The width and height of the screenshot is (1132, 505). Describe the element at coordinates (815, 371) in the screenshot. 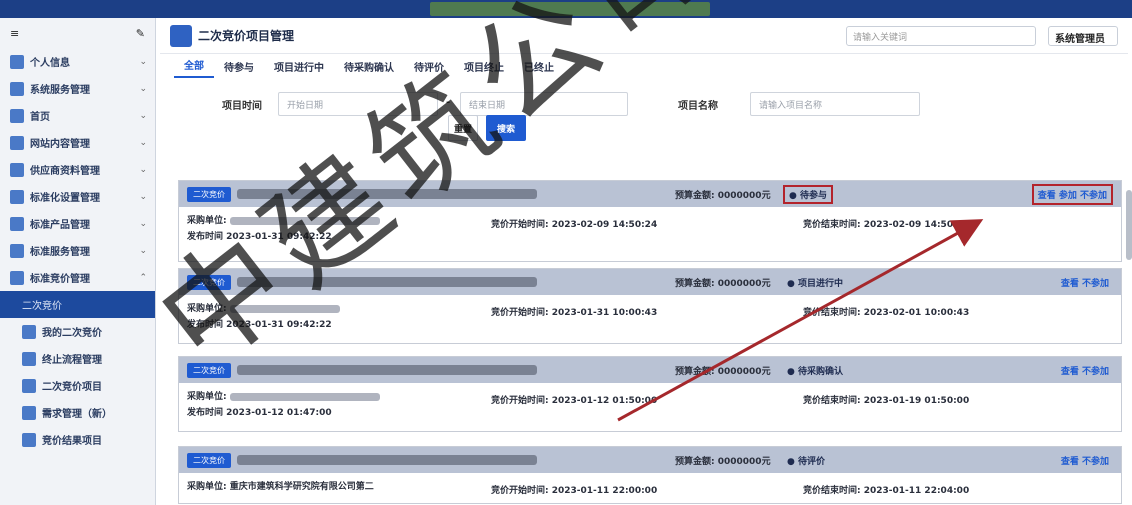

I see `status-badge: ● 待采购确认` at that location.